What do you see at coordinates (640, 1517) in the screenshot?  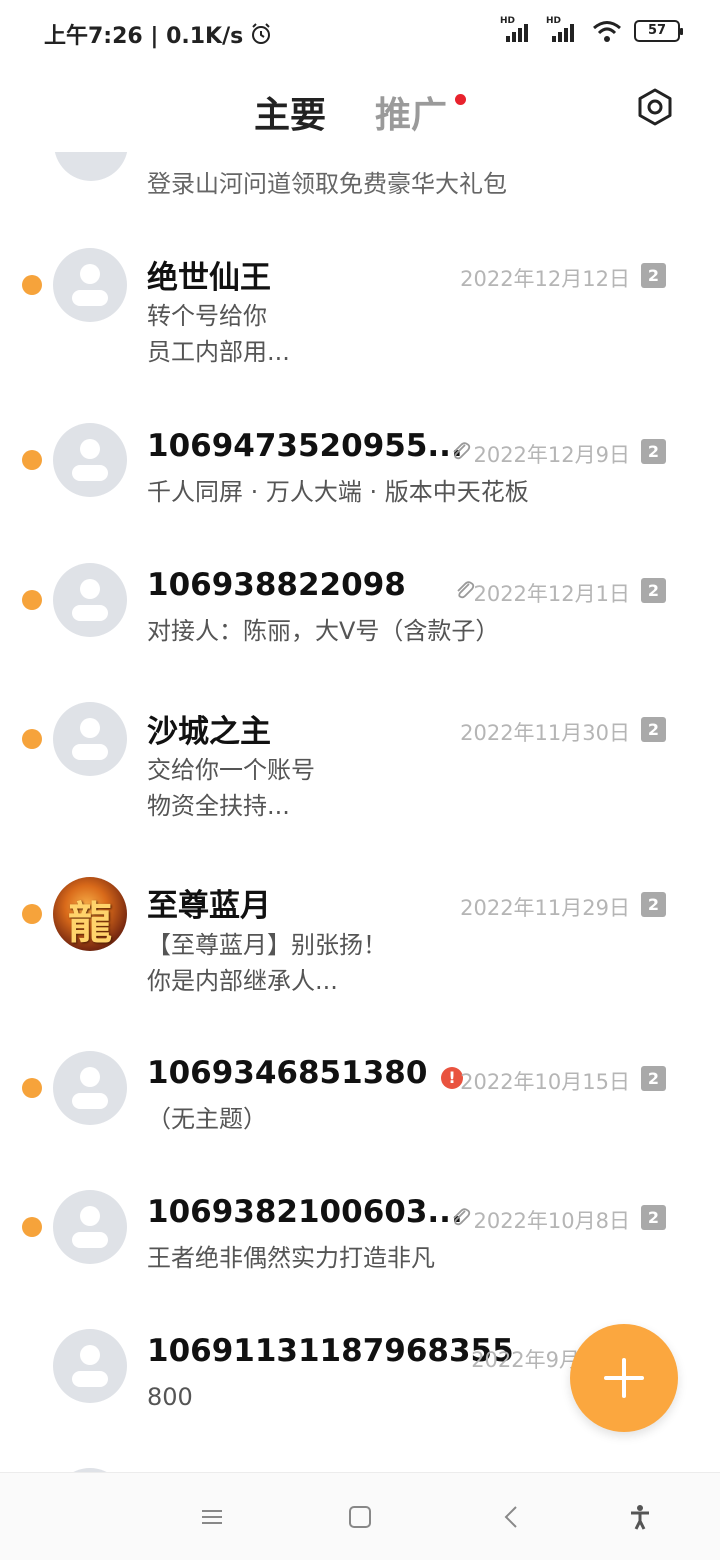 I see `accessibility-icon` at bounding box center [640, 1517].